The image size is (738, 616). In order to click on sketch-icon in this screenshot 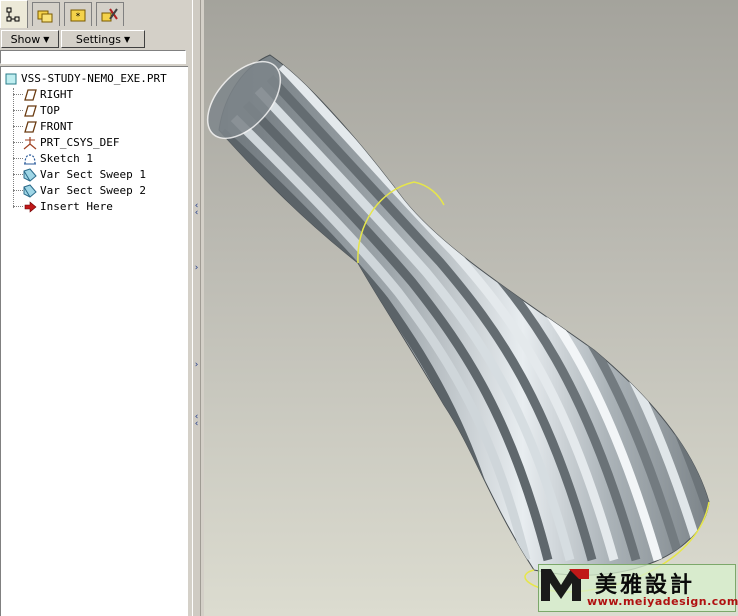, I will do `click(30, 159)`.